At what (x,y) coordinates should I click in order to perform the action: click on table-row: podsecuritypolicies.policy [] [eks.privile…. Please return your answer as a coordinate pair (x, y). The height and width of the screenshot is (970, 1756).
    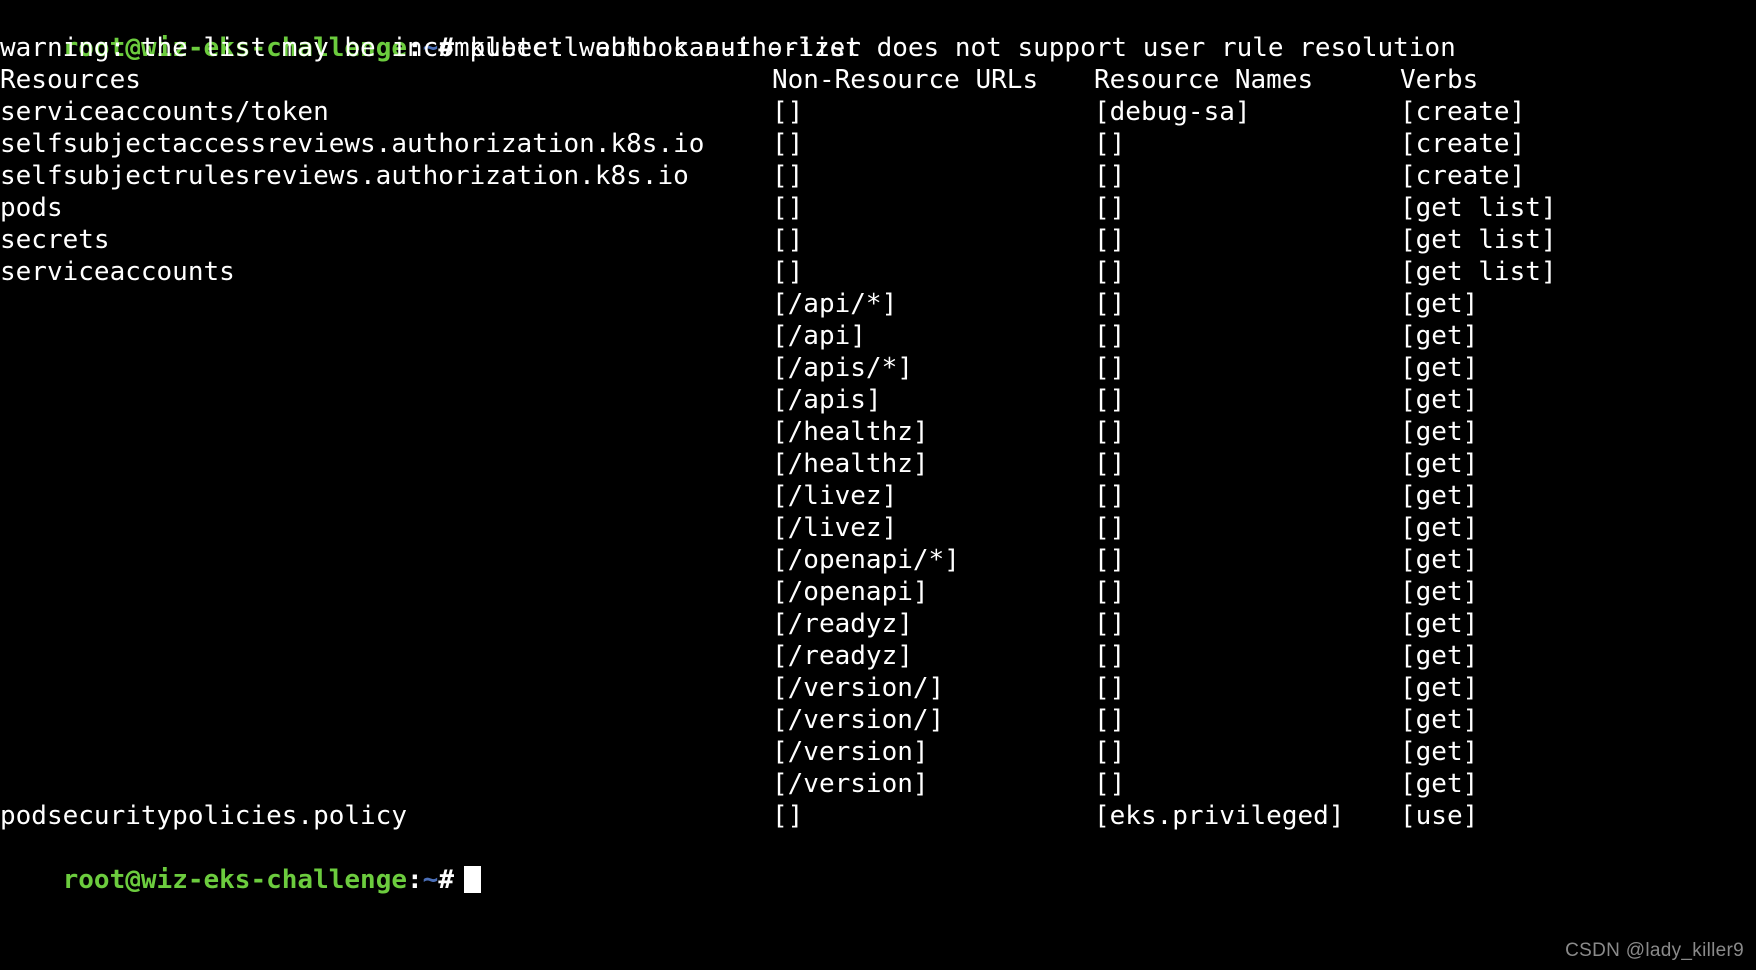
    Looking at the image, I should click on (878, 816).